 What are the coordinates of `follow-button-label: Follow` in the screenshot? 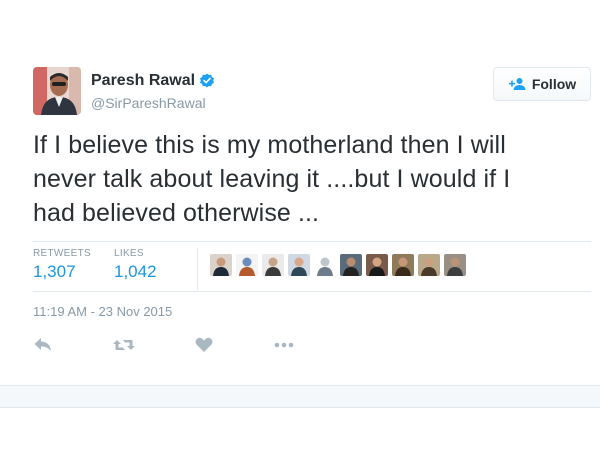 It's located at (554, 84).